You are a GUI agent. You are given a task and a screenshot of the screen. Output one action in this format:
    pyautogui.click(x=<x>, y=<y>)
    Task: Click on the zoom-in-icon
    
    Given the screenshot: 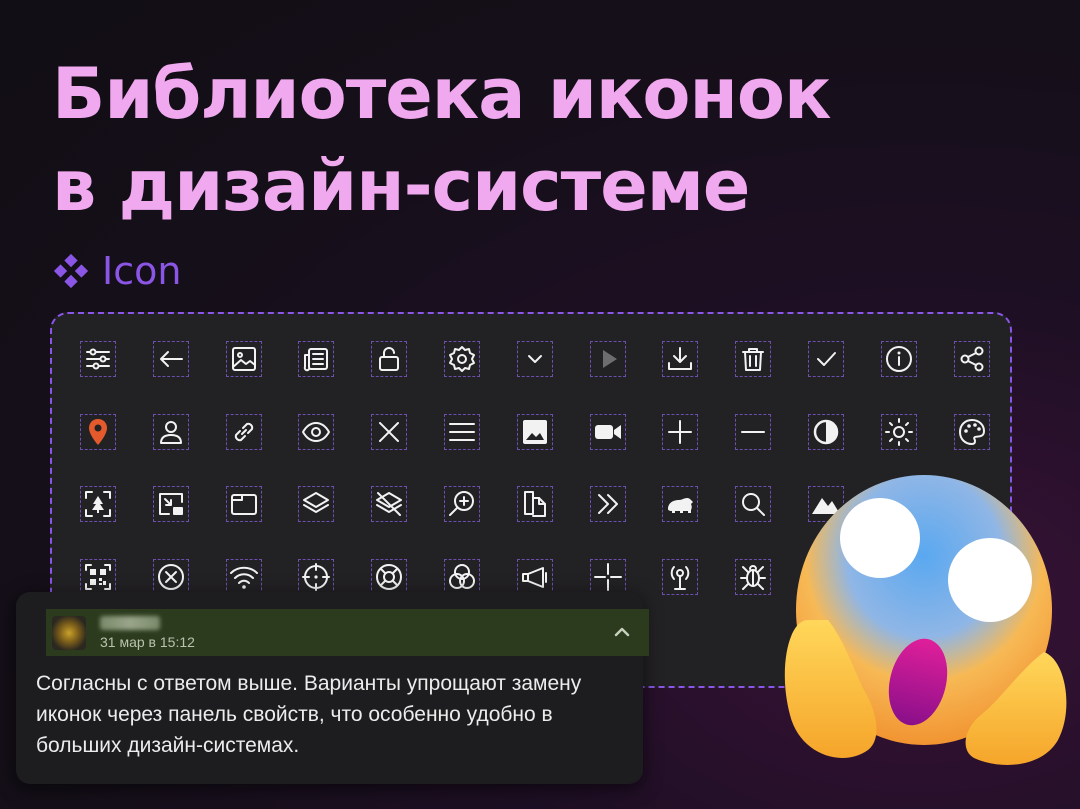 What is the action you would take?
    pyautogui.click(x=461, y=503)
    